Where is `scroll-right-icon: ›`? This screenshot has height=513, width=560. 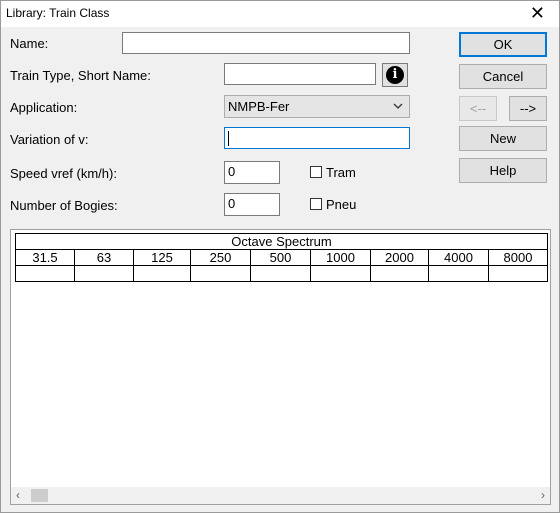 scroll-right-icon: › is located at coordinates (543, 495).